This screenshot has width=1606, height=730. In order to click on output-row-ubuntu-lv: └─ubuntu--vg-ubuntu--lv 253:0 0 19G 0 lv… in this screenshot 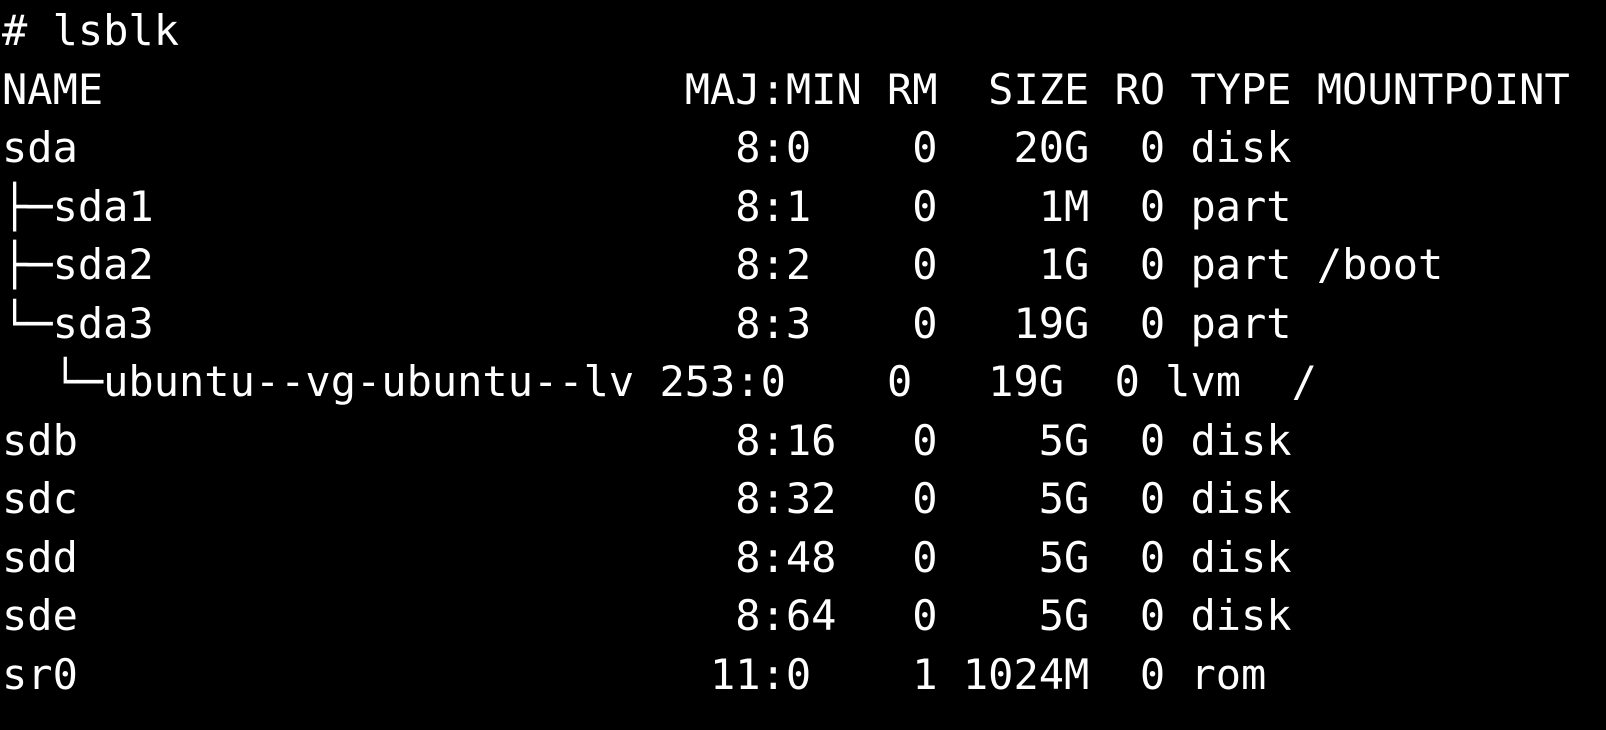, I will do `click(659, 381)`.